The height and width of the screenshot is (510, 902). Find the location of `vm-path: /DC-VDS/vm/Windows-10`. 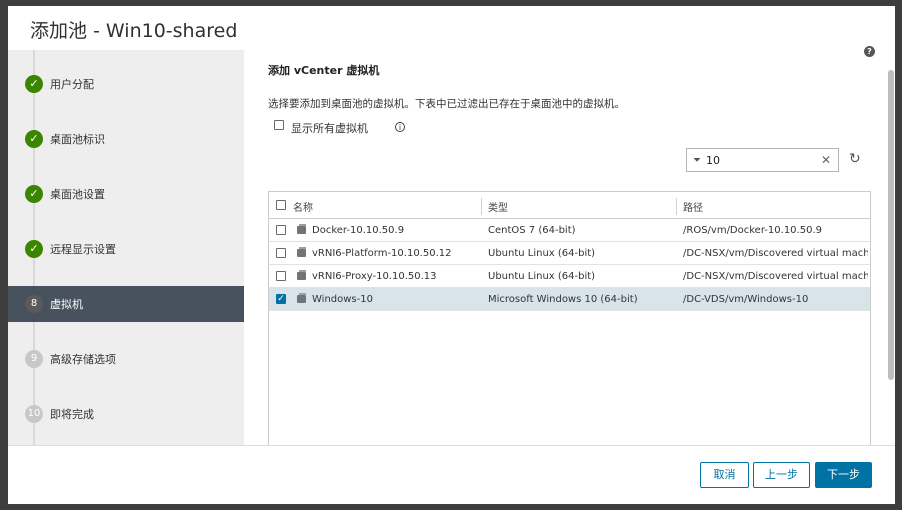

vm-path: /DC-VDS/vm/Windows-10 is located at coordinates (746, 299).